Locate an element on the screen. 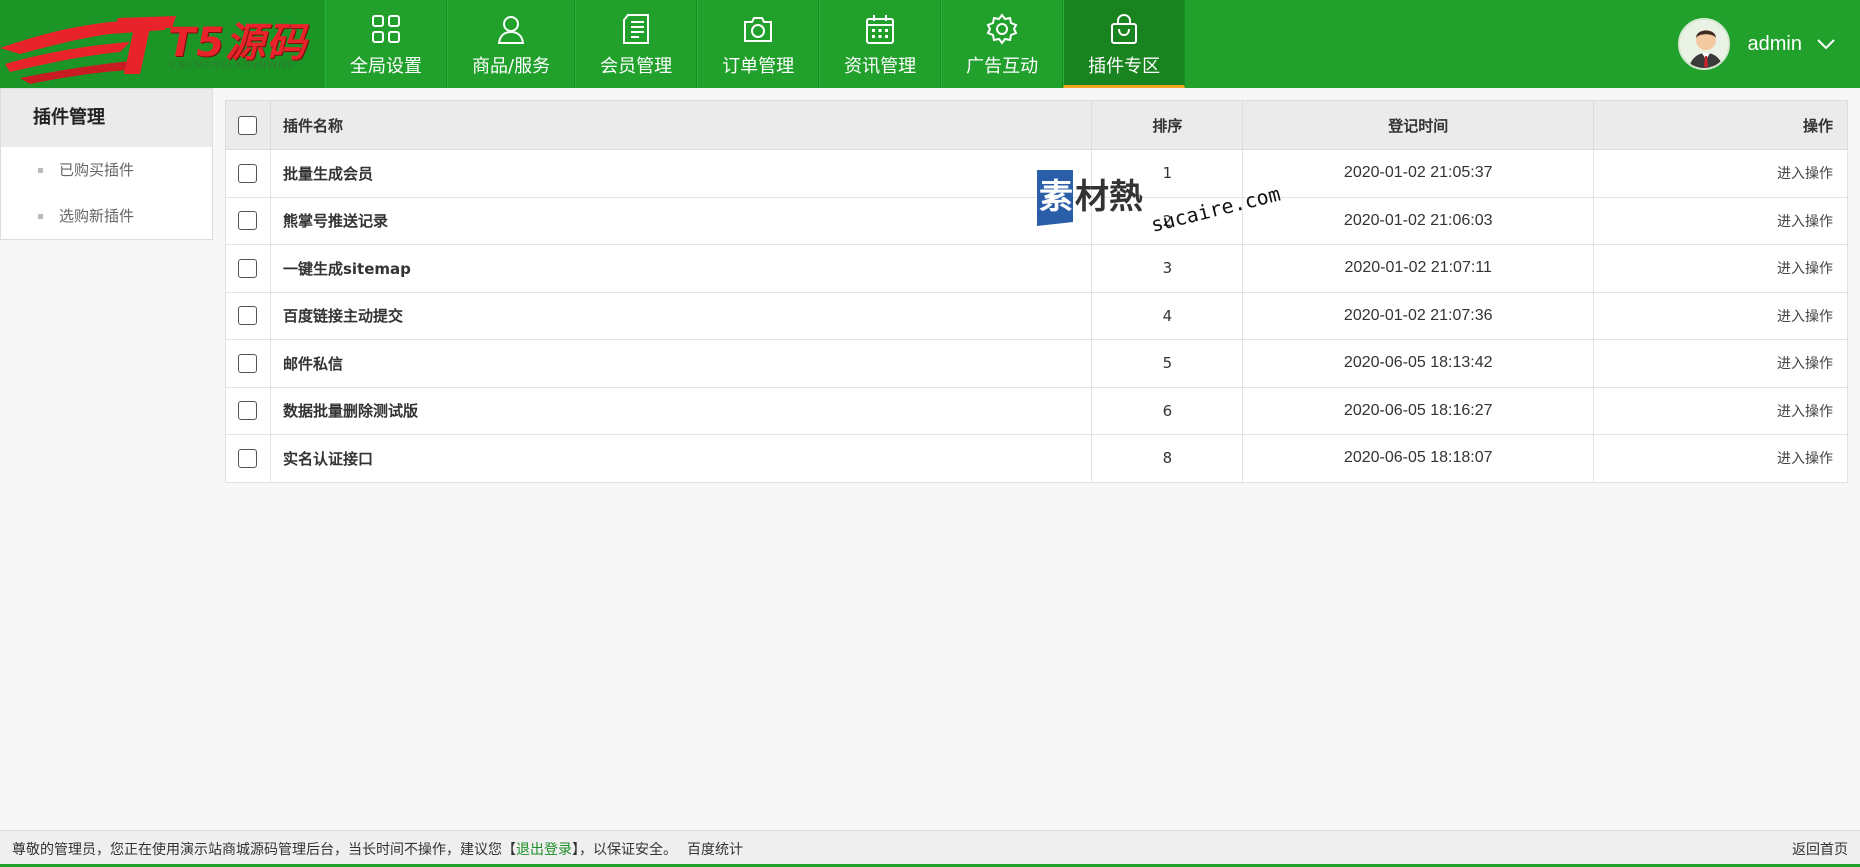 This screenshot has width=1860, height=867. nav-goods-services: 商品/服务 is located at coordinates (511, 44).